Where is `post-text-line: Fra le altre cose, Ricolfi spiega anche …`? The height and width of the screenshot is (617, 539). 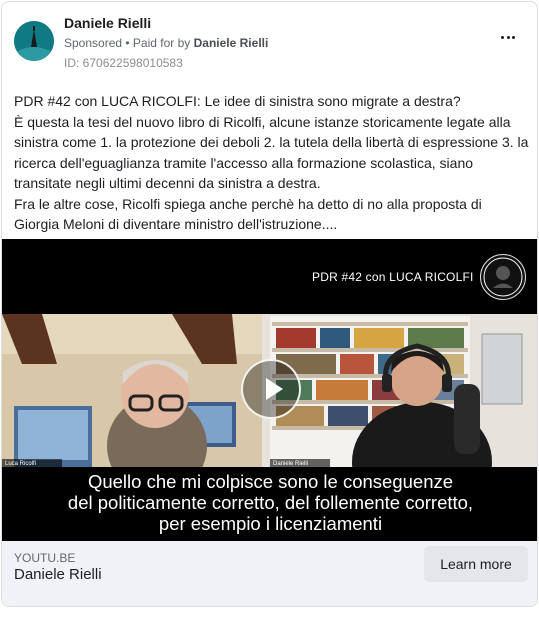 post-text-line: Fra le altre cose, Ricolfi spiega anche … is located at coordinates (248, 214).